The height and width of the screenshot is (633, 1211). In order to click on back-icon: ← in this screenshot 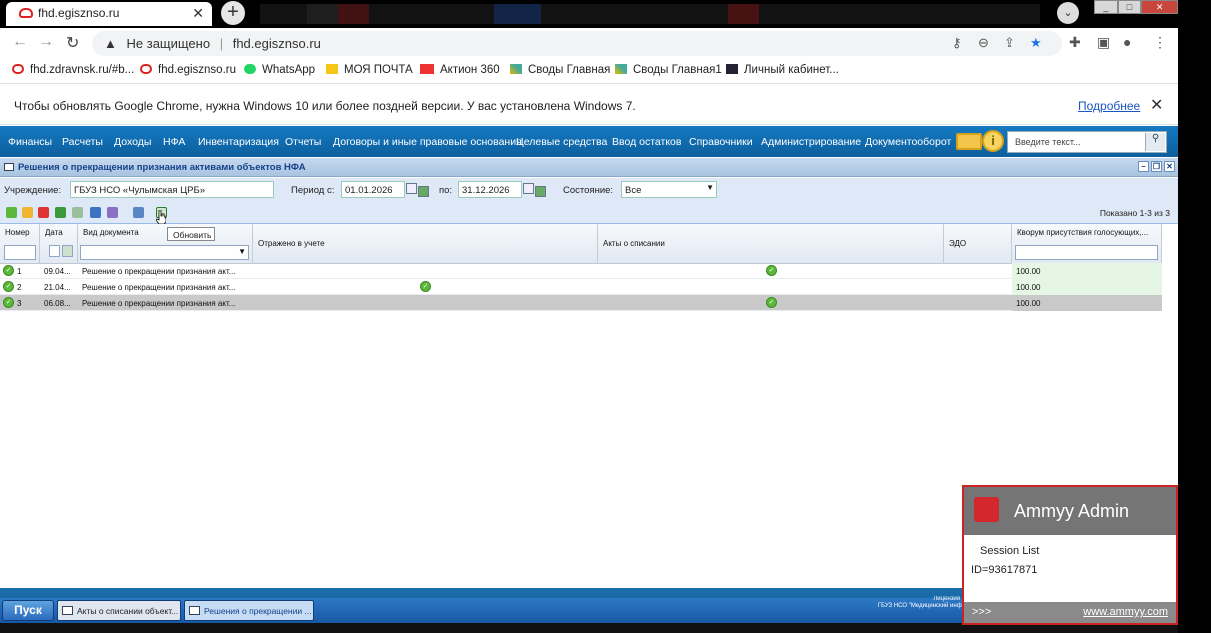, I will do `click(20, 42)`.